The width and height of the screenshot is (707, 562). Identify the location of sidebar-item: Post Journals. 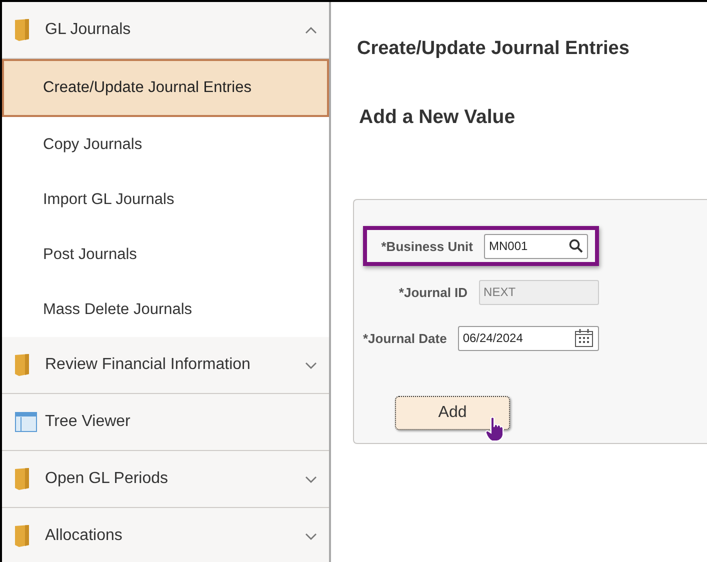
(165, 254).